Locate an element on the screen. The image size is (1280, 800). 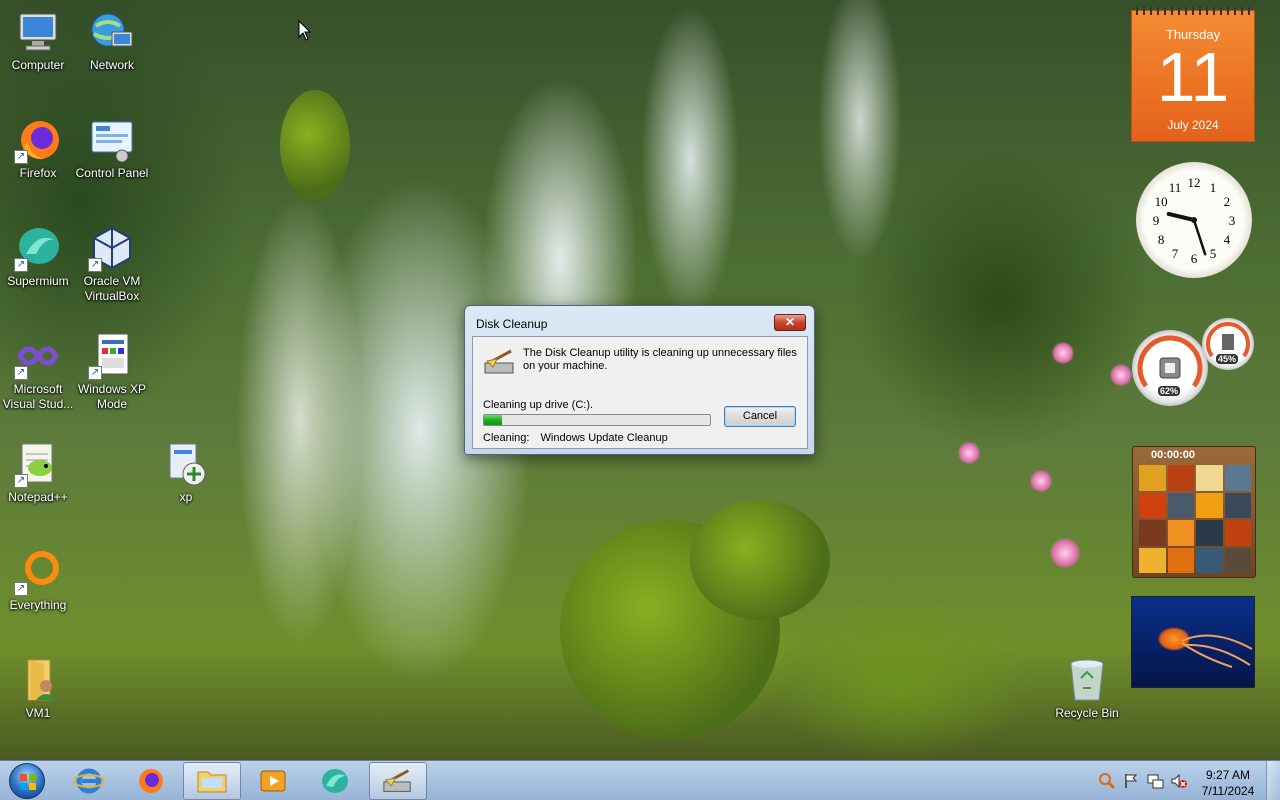
desktop-icon-network: Network is located at coordinates (112, 40).